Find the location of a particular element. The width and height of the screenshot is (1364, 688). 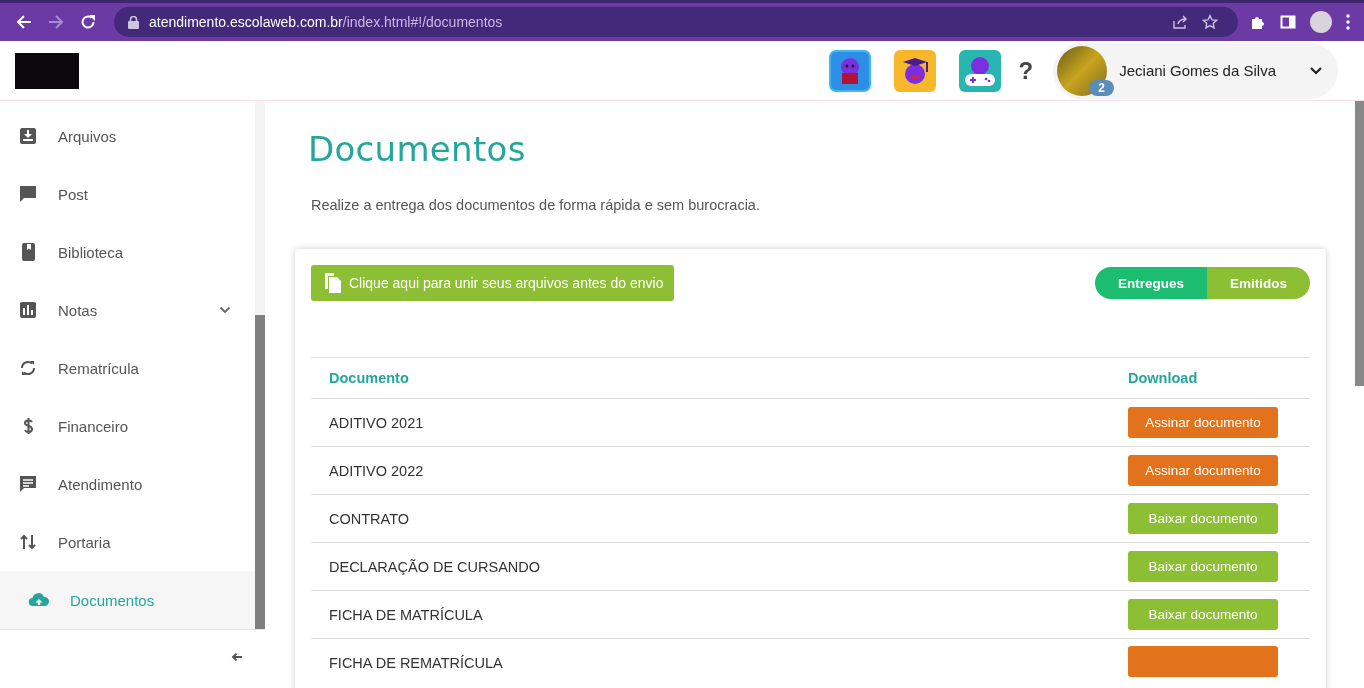

bar-chart-icon is located at coordinates (28, 310).